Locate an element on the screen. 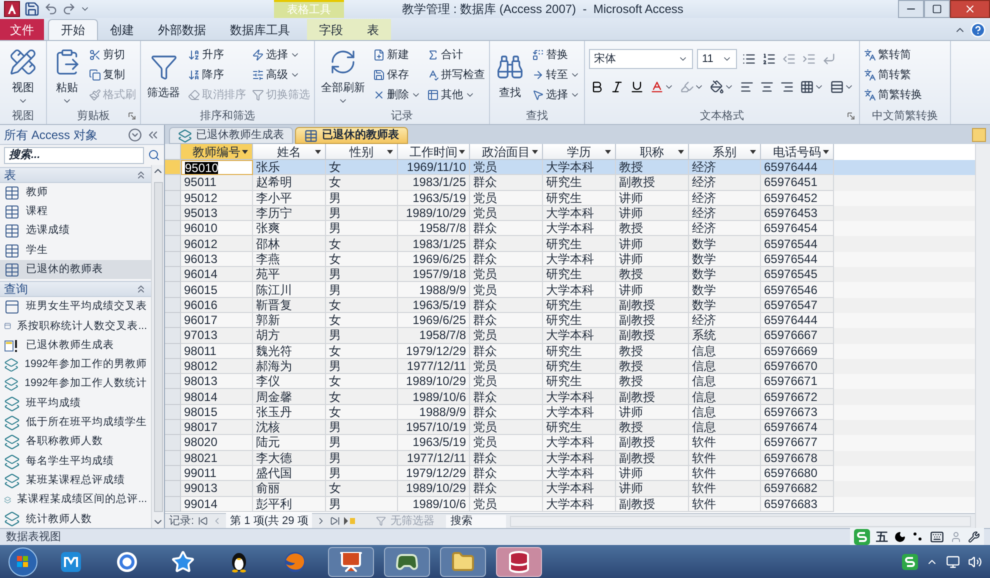  ribbon-button: 剪切 is located at coordinates (112, 55).